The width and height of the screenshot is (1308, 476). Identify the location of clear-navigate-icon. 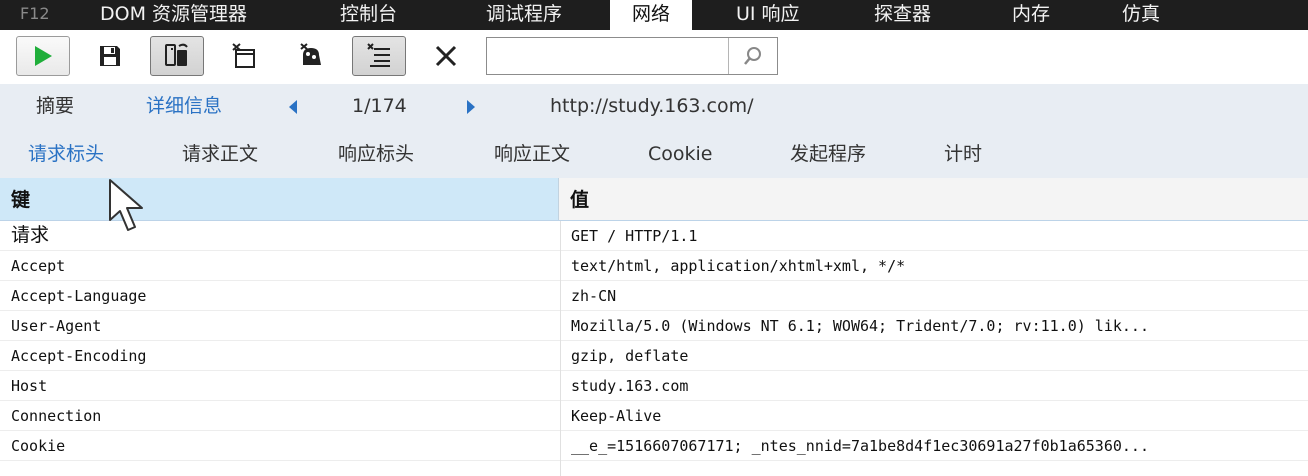
(243, 55).